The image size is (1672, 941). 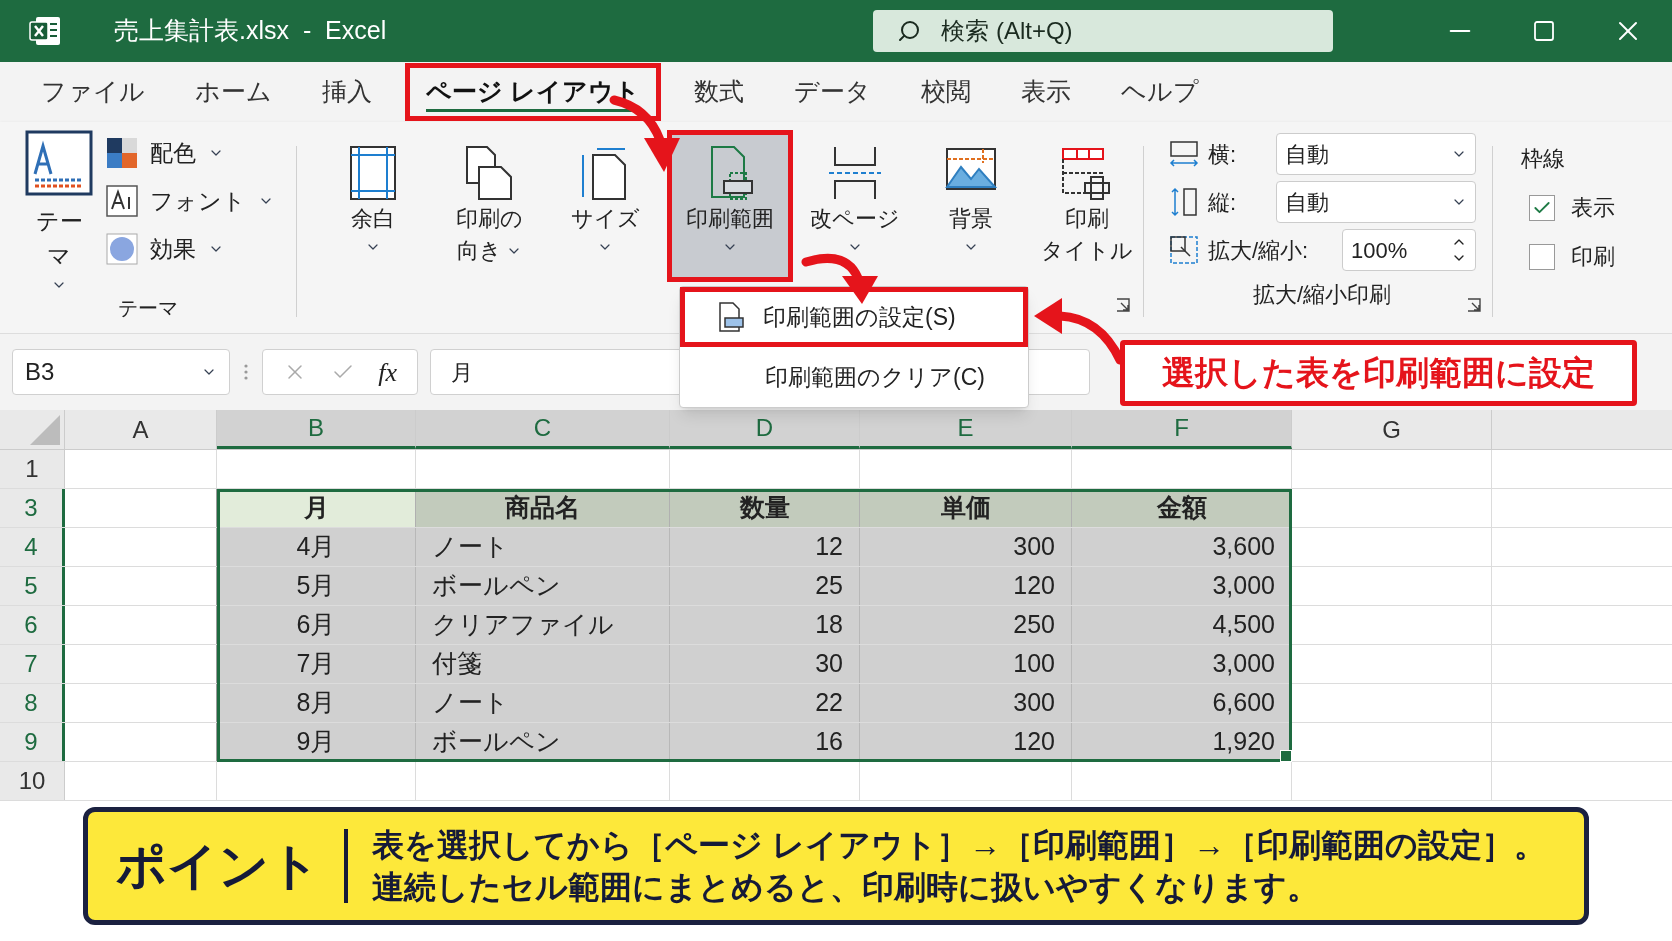 I want to click on table-cell: 付箋, so click(x=543, y=664).